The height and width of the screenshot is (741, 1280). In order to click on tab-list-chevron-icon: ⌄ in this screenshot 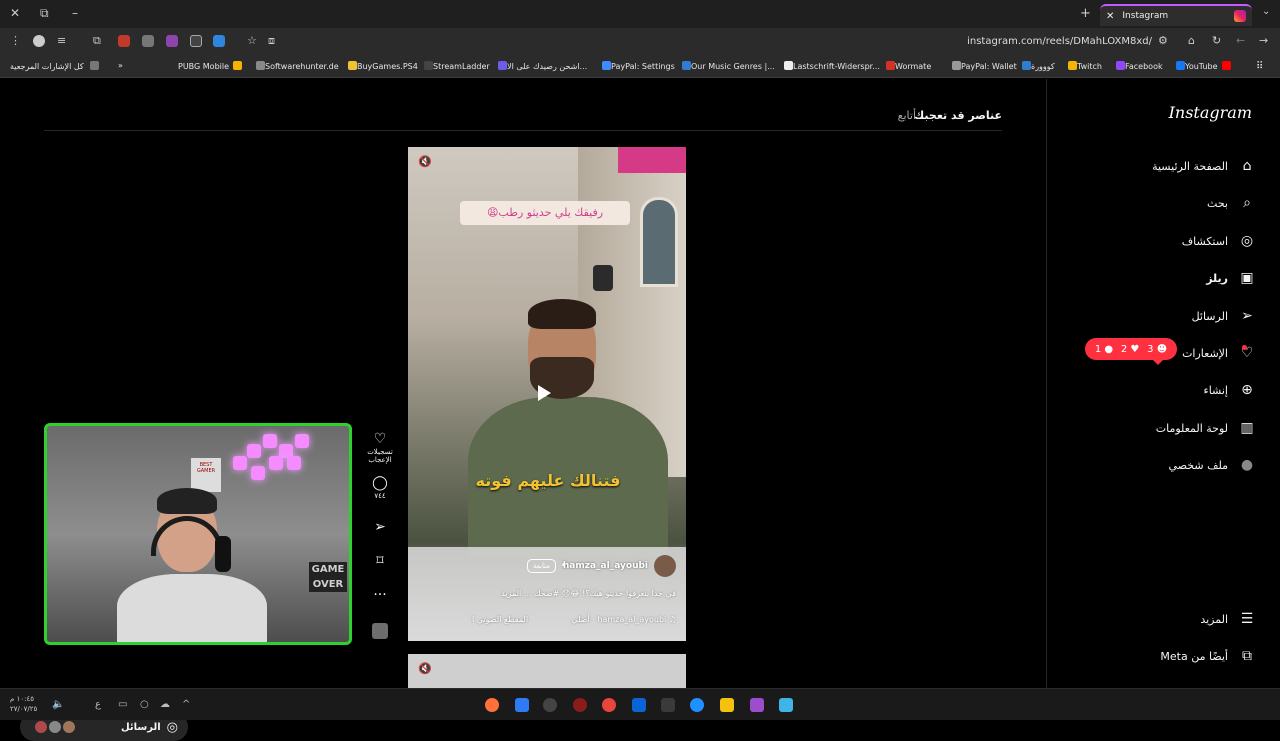, I will do `click(1266, 11)`.